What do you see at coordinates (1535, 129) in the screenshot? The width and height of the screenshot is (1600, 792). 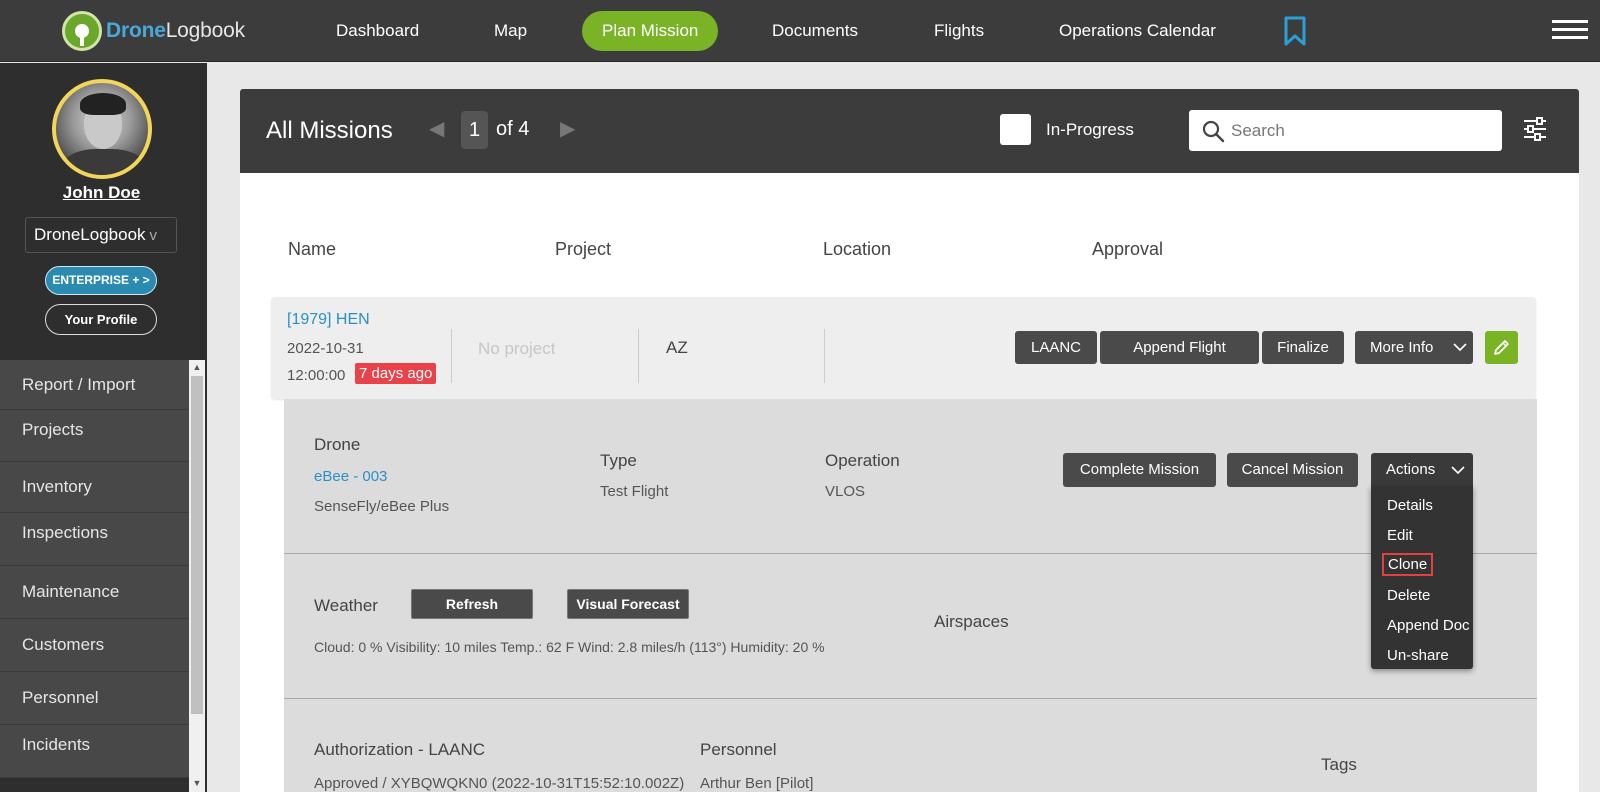 I see `filter-settings-icon` at bounding box center [1535, 129].